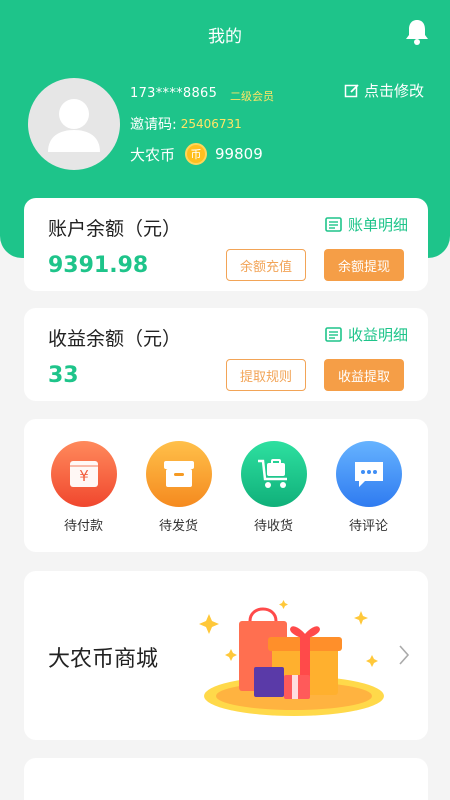 The width and height of the screenshot is (450, 800). Describe the element at coordinates (226, 244) in the screenshot. I see `account-balance-card: 账户余额（元） 账单明细 9391.98 余额充值 余额提现` at that location.